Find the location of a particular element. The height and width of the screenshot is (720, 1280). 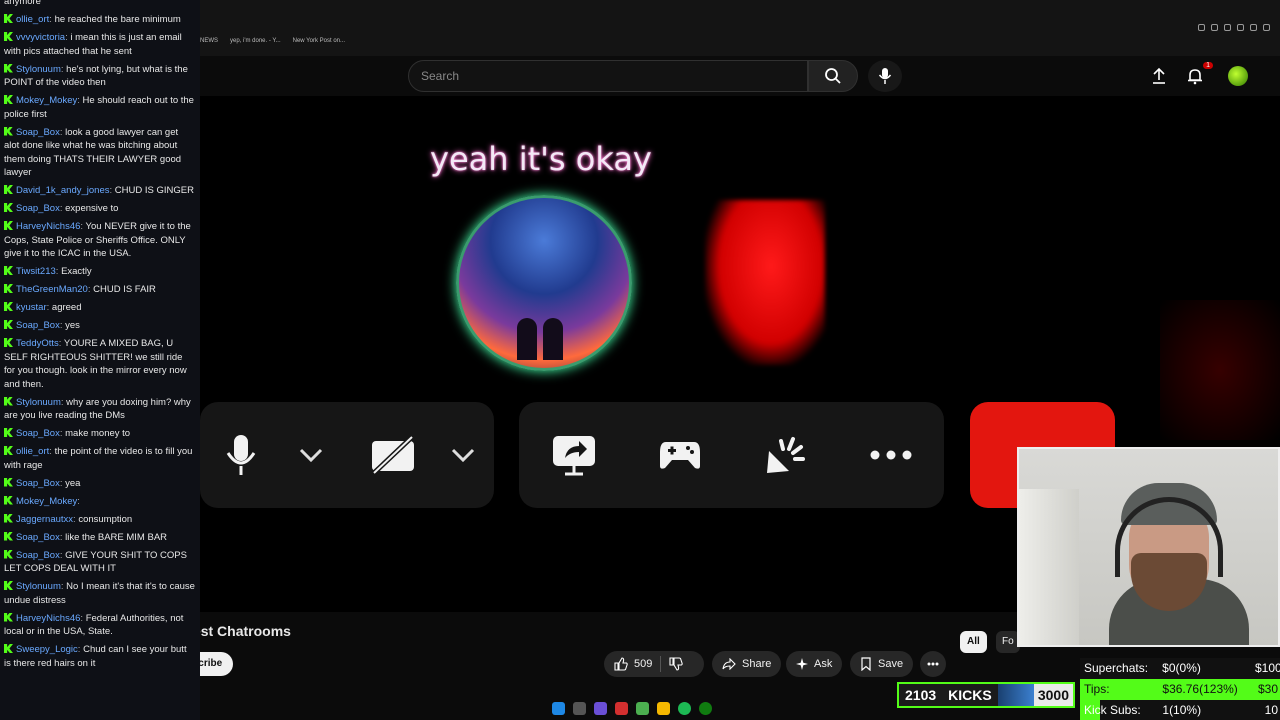

chat-message: Soap_Box: make money to is located at coordinates (100, 434).